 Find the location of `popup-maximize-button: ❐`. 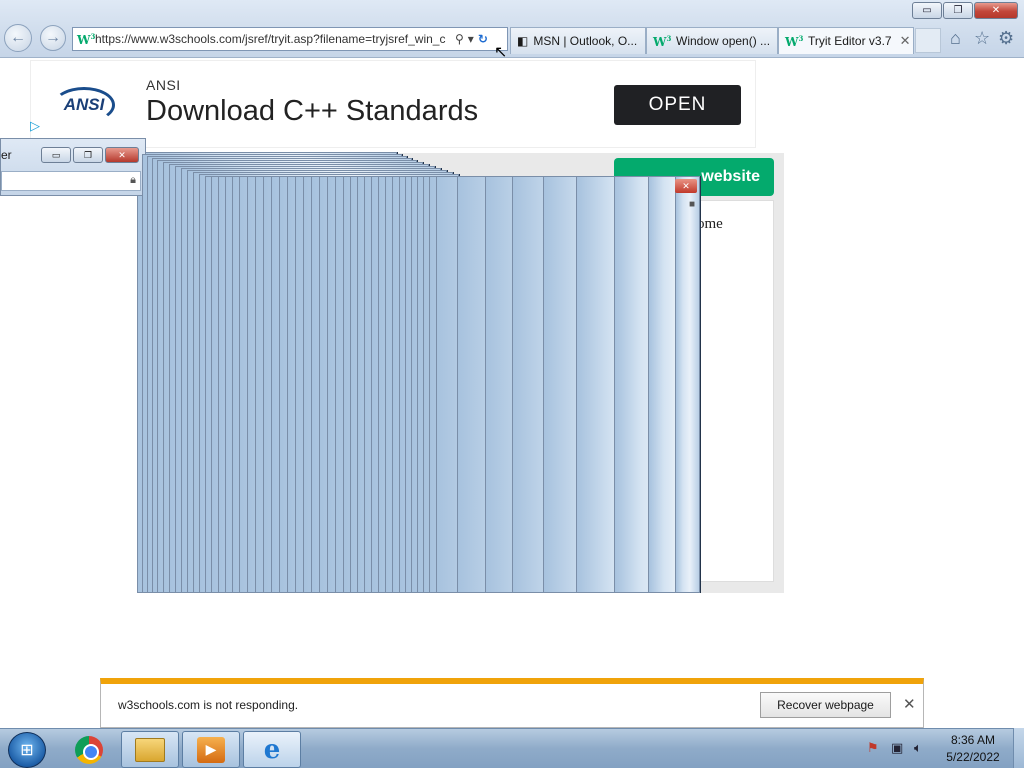

popup-maximize-button: ❐ is located at coordinates (88, 155).